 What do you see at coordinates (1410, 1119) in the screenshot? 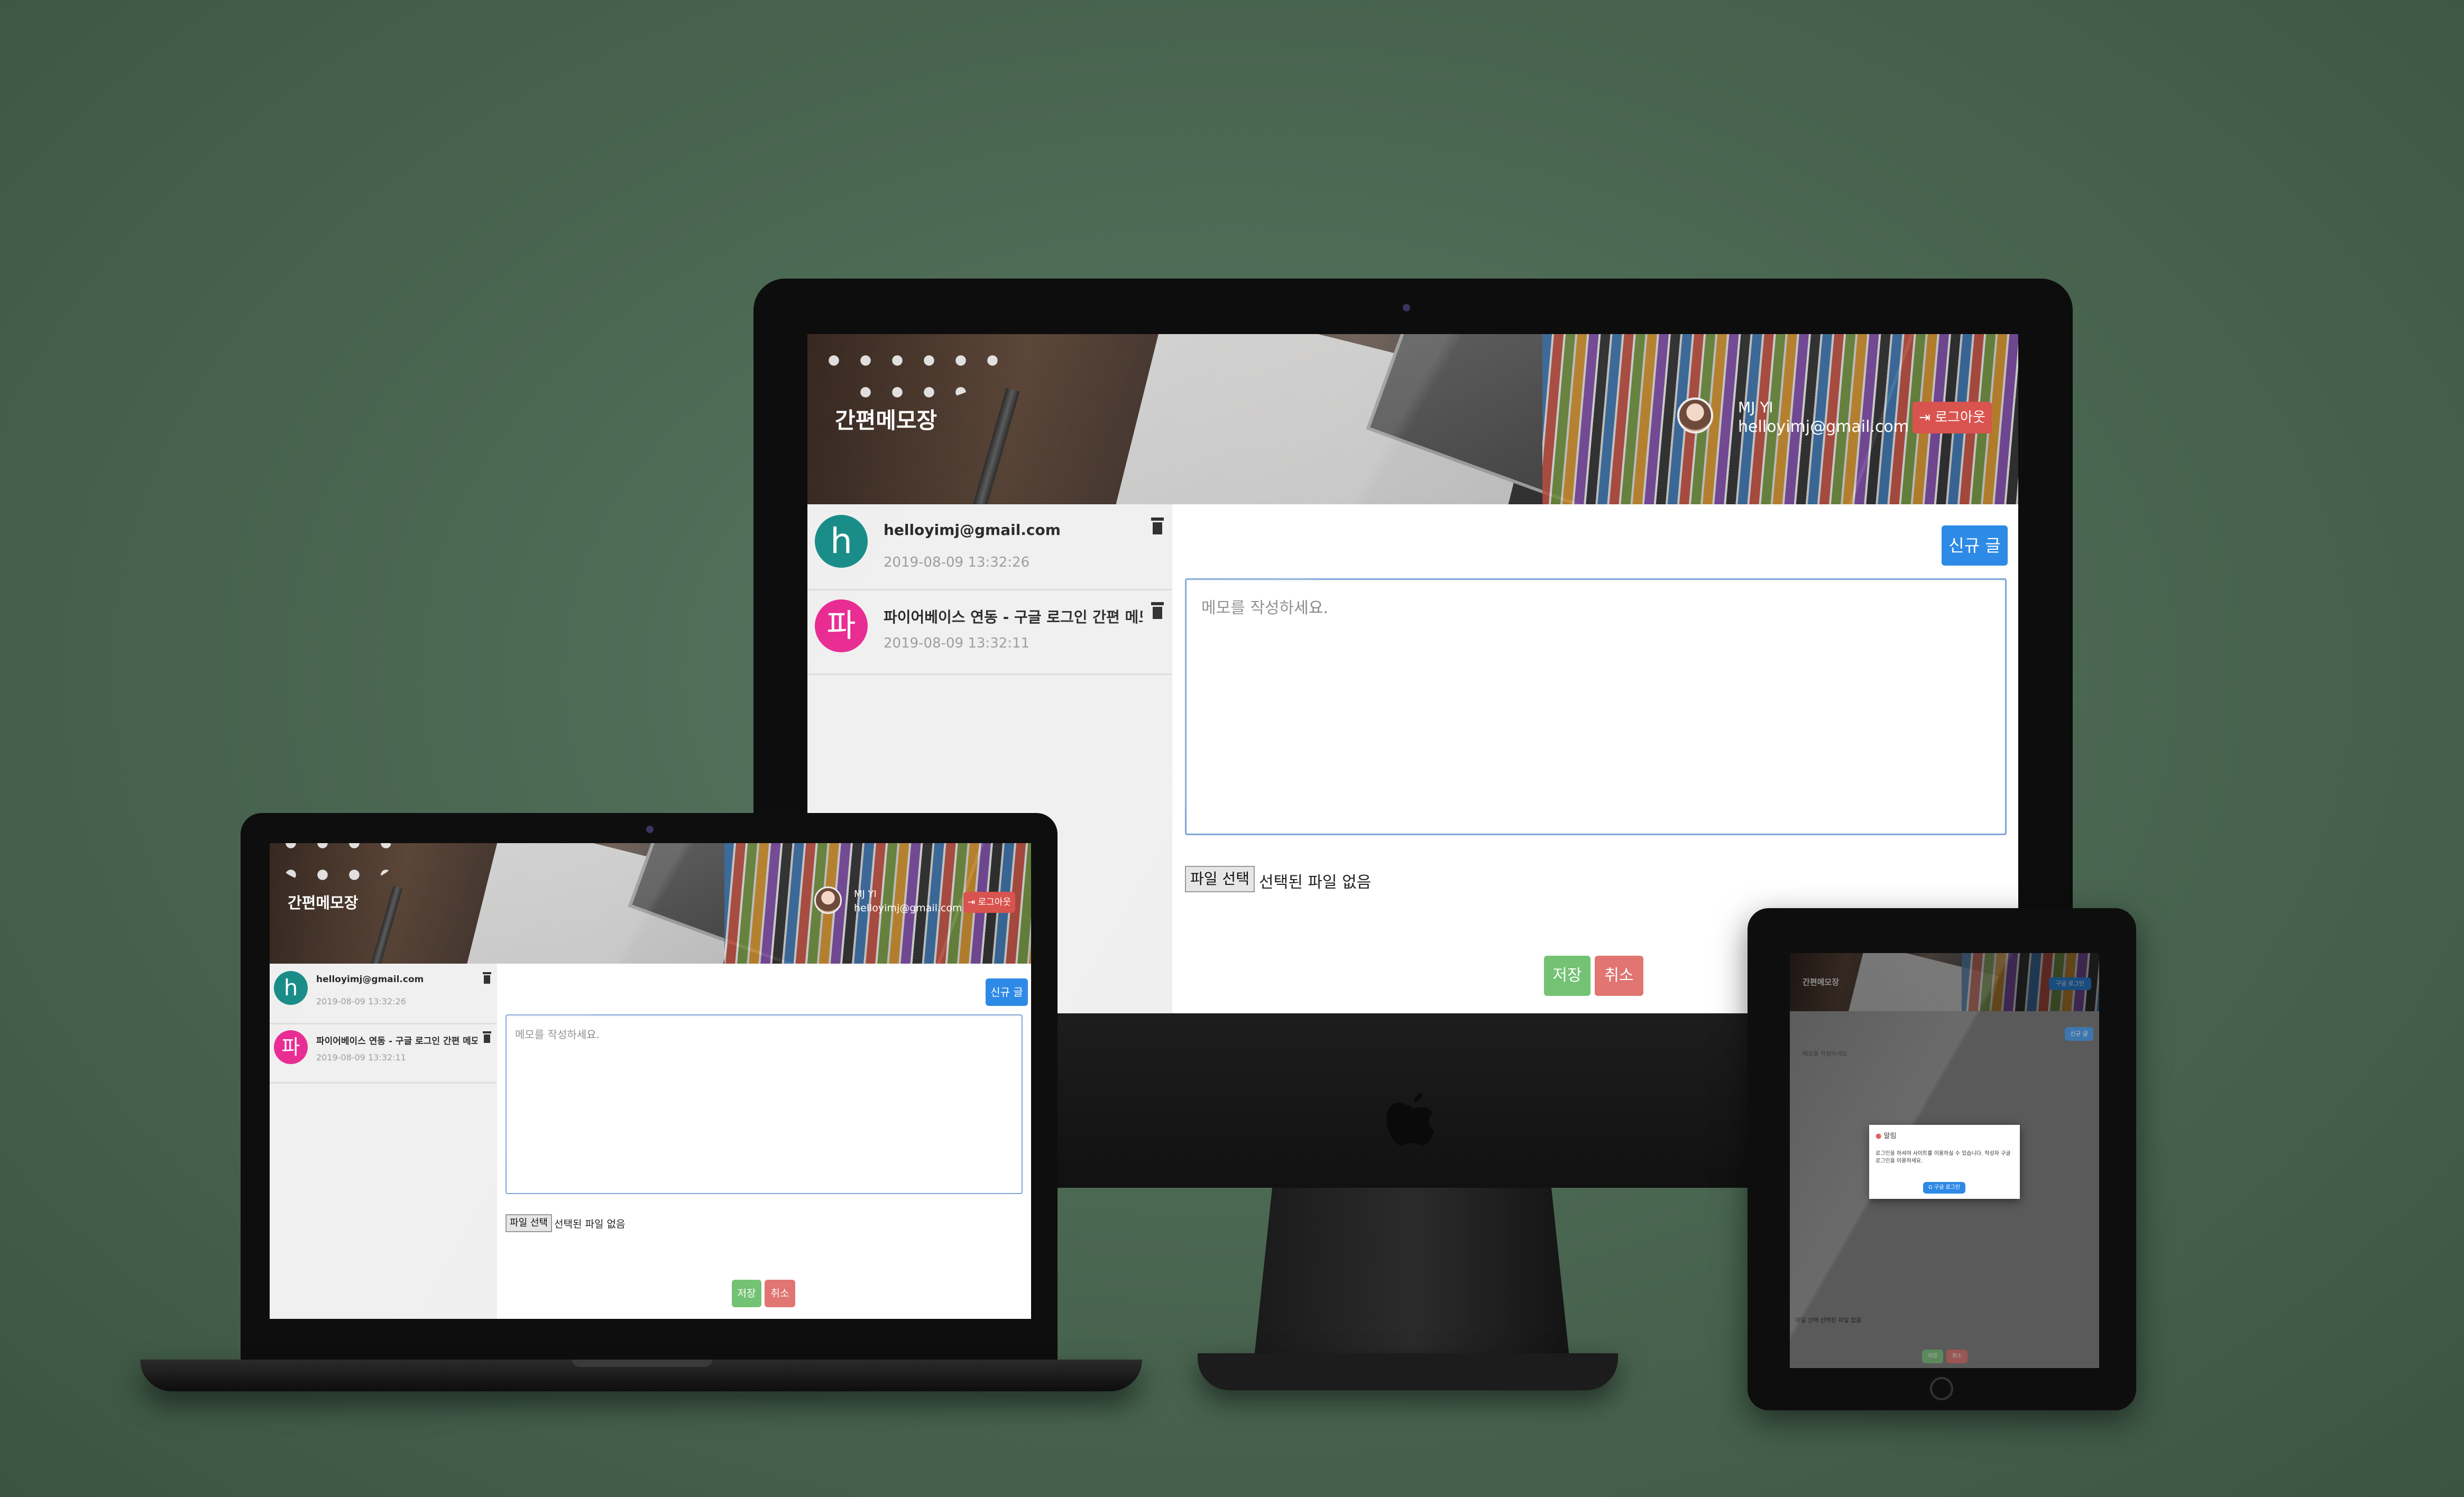
I see `apple-logo-icon` at bounding box center [1410, 1119].